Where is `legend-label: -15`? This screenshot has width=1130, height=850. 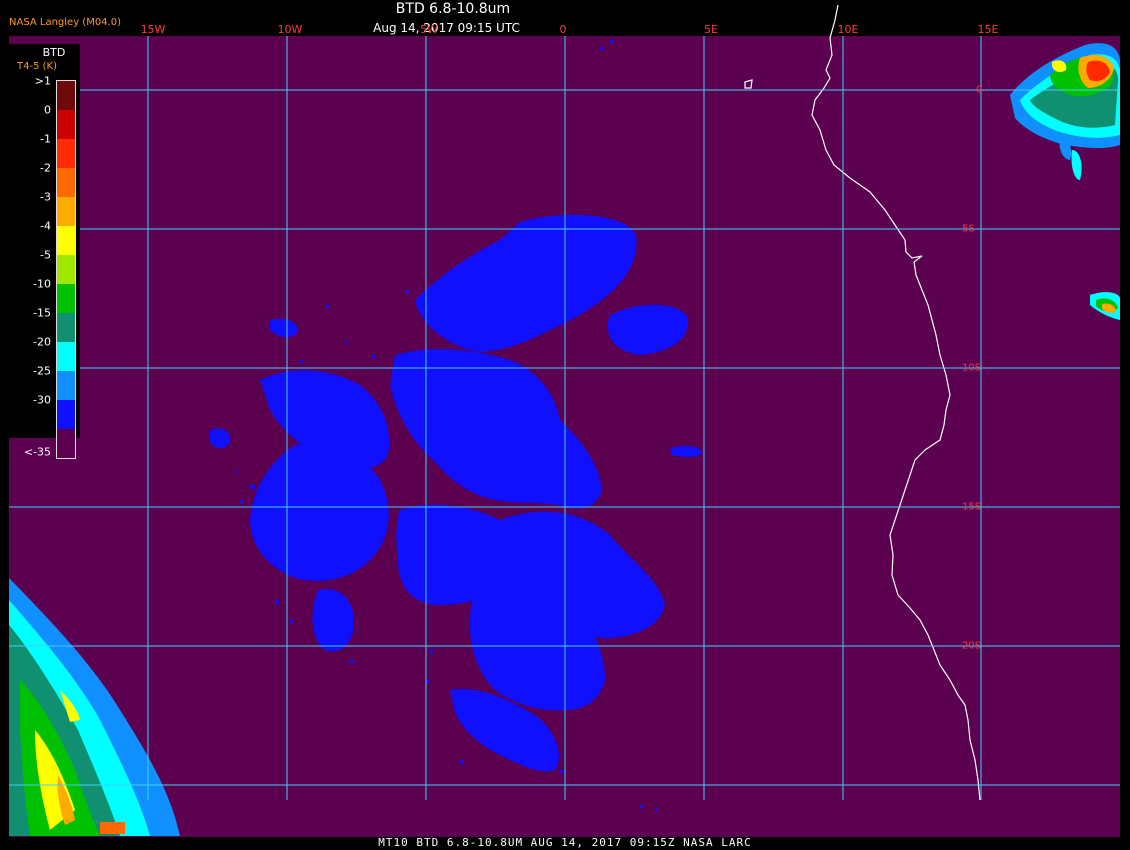
legend-label: -15 is located at coordinates (42, 313).